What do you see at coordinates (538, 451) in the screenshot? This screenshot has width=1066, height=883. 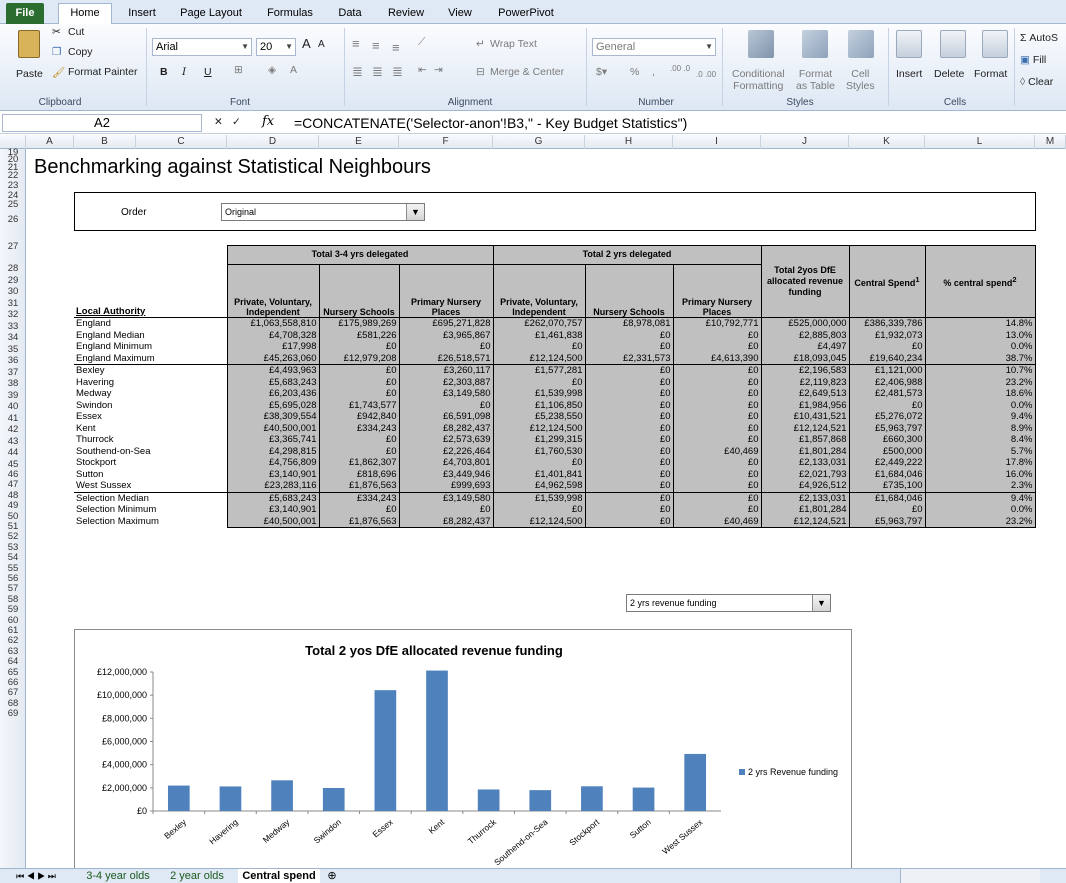 I see `value-cell: £1,760,530` at bounding box center [538, 451].